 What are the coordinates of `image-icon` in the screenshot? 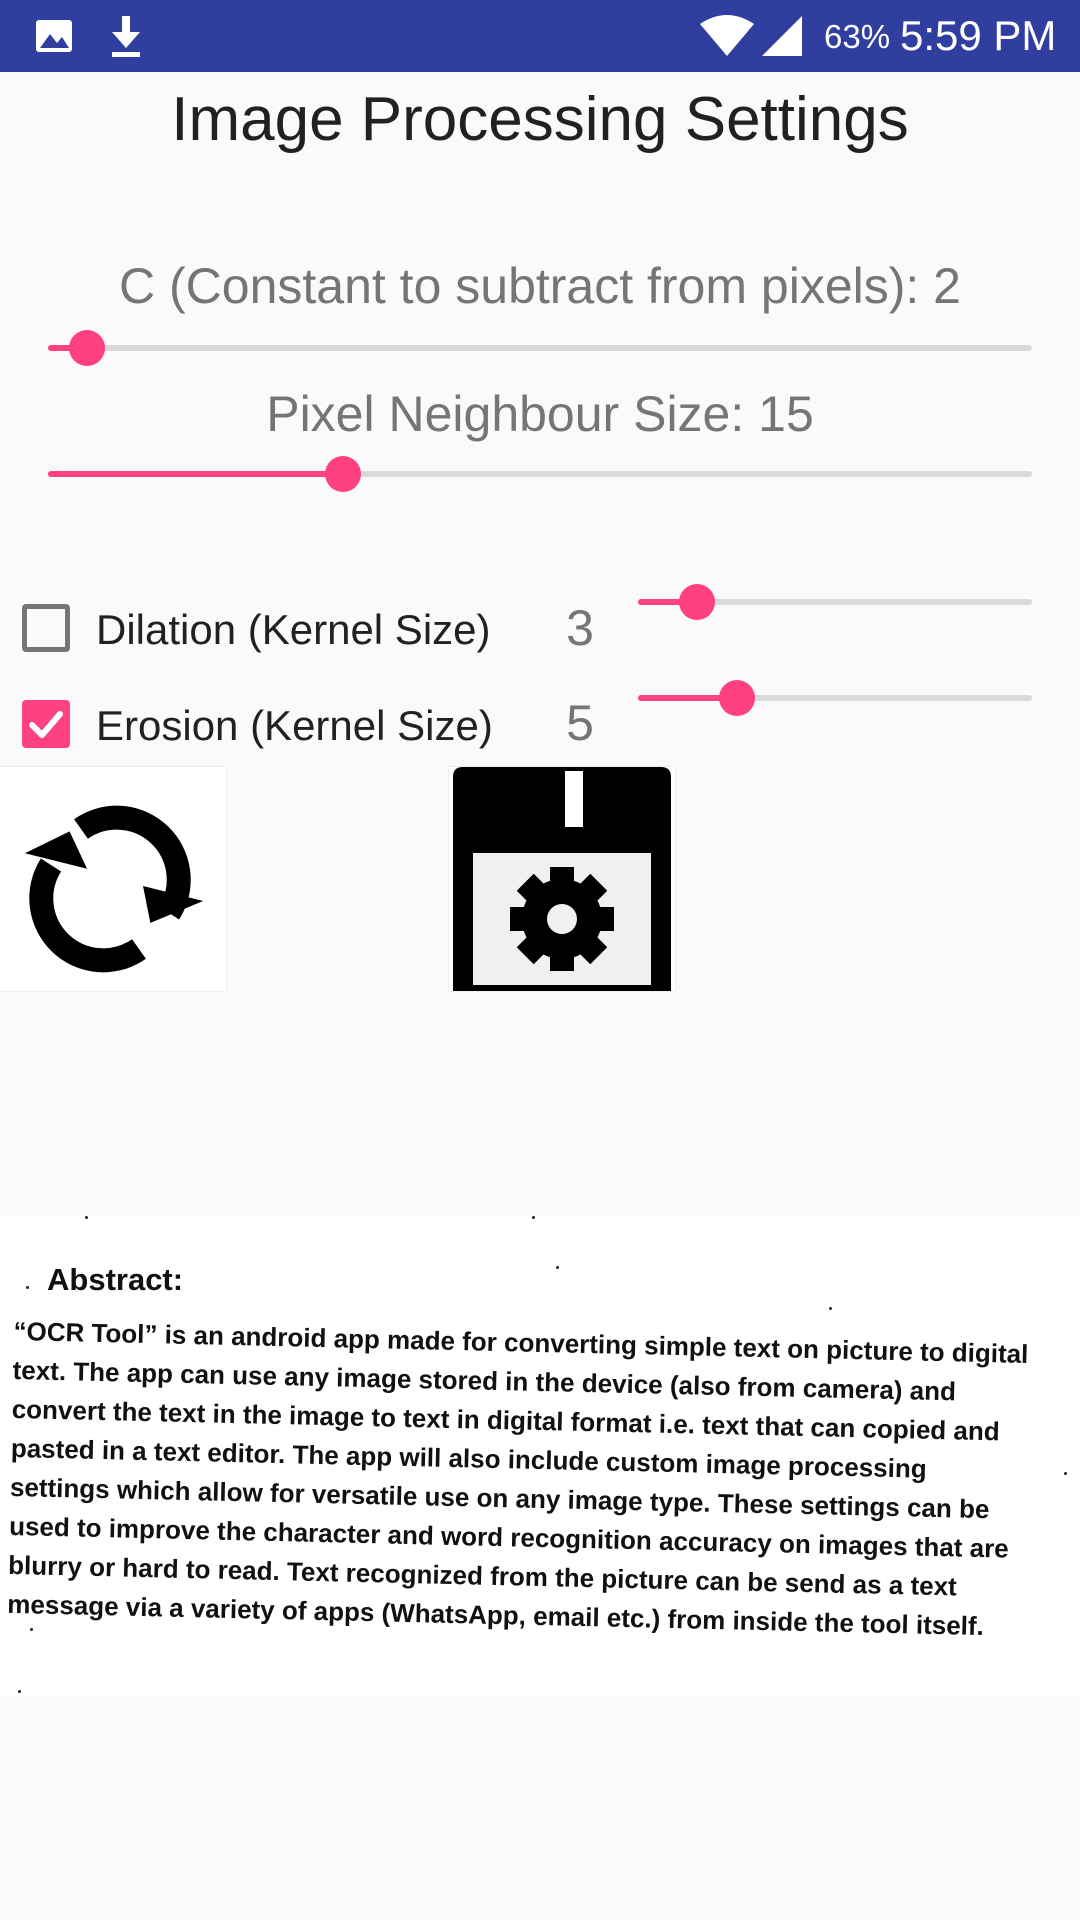 It's located at (54, 38).